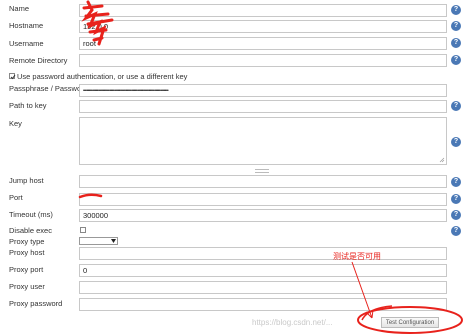  What do you see at coordinates (456, 60) in the screenshot?
I see `remote-directory-help-icon: ?` at bounding box center [456, 60].